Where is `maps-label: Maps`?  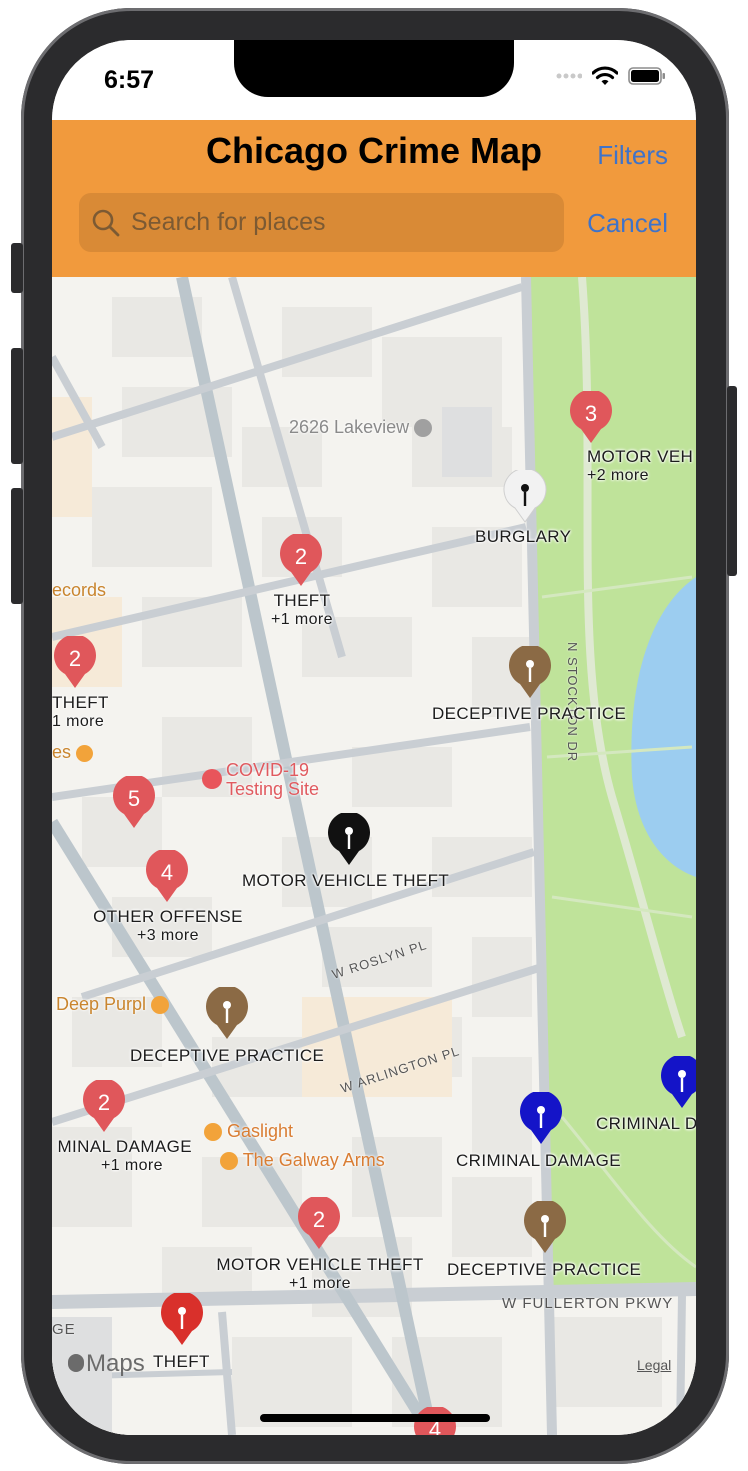
maps-label: Maps is located at coordinates (115, 1363).